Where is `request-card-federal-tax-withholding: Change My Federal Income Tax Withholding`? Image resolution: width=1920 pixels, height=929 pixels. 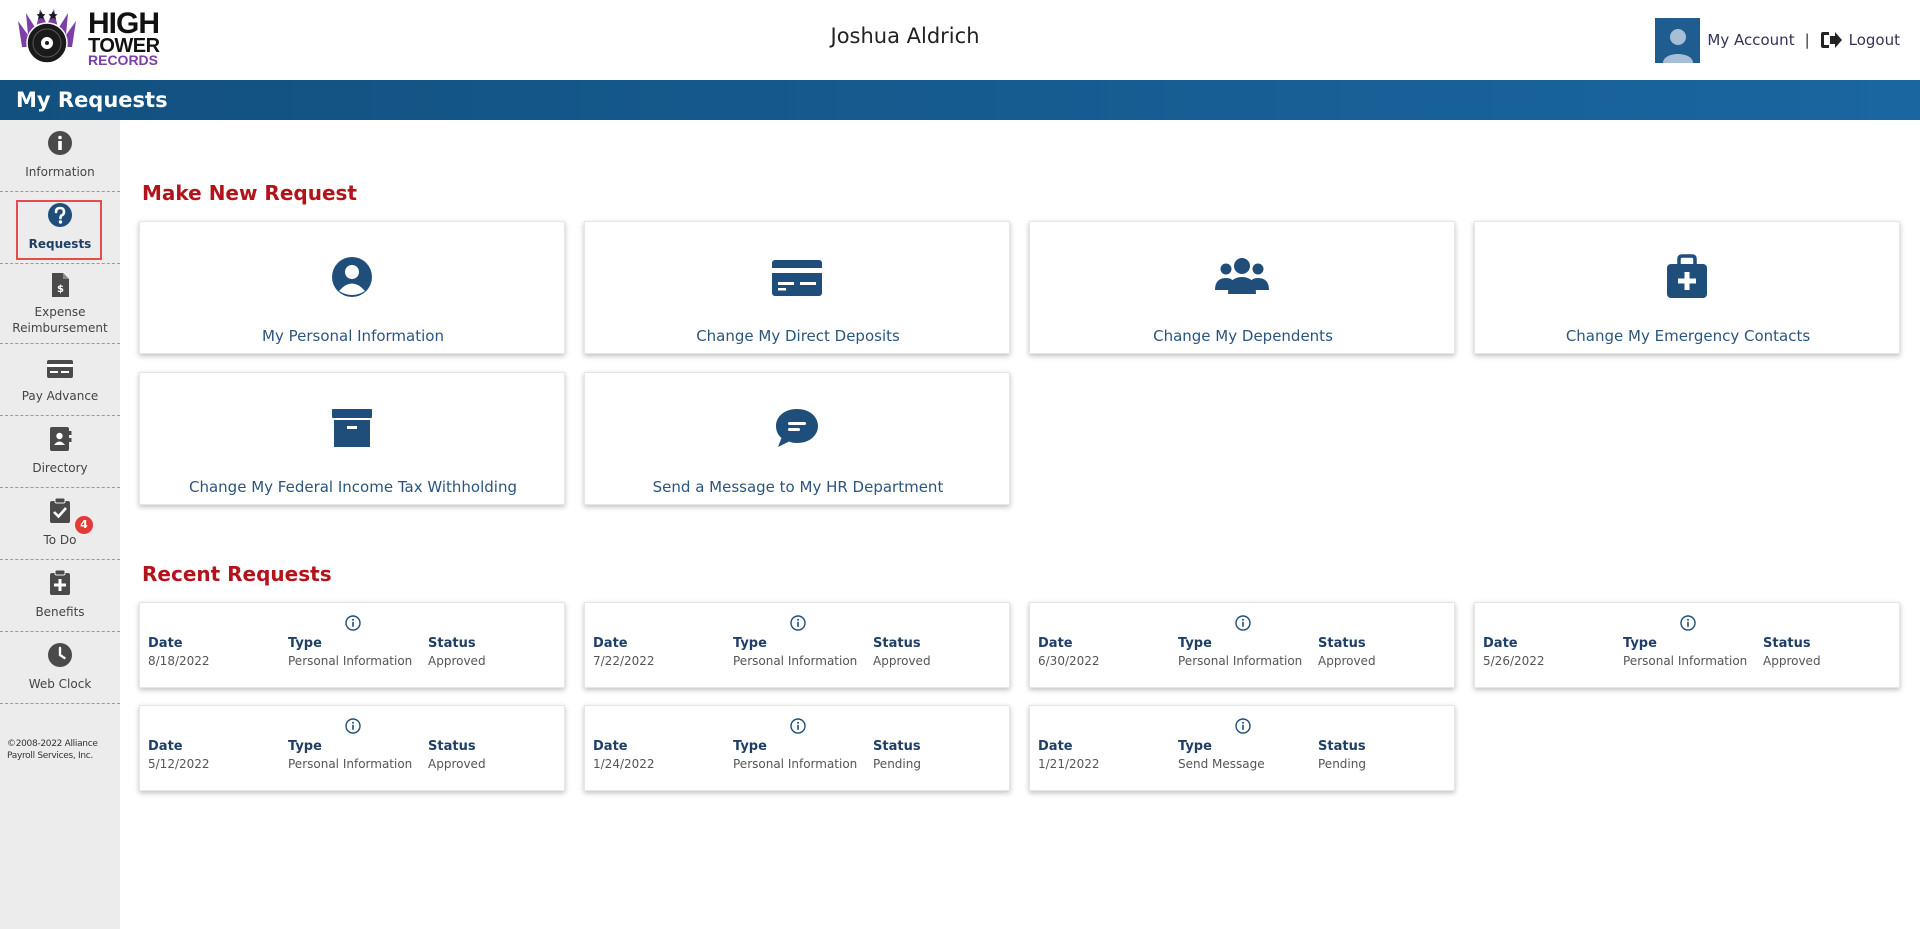 request-card-federal-tax-withholding: Change My Federal Income Tax Withholding is located at coordinates (352, 438).